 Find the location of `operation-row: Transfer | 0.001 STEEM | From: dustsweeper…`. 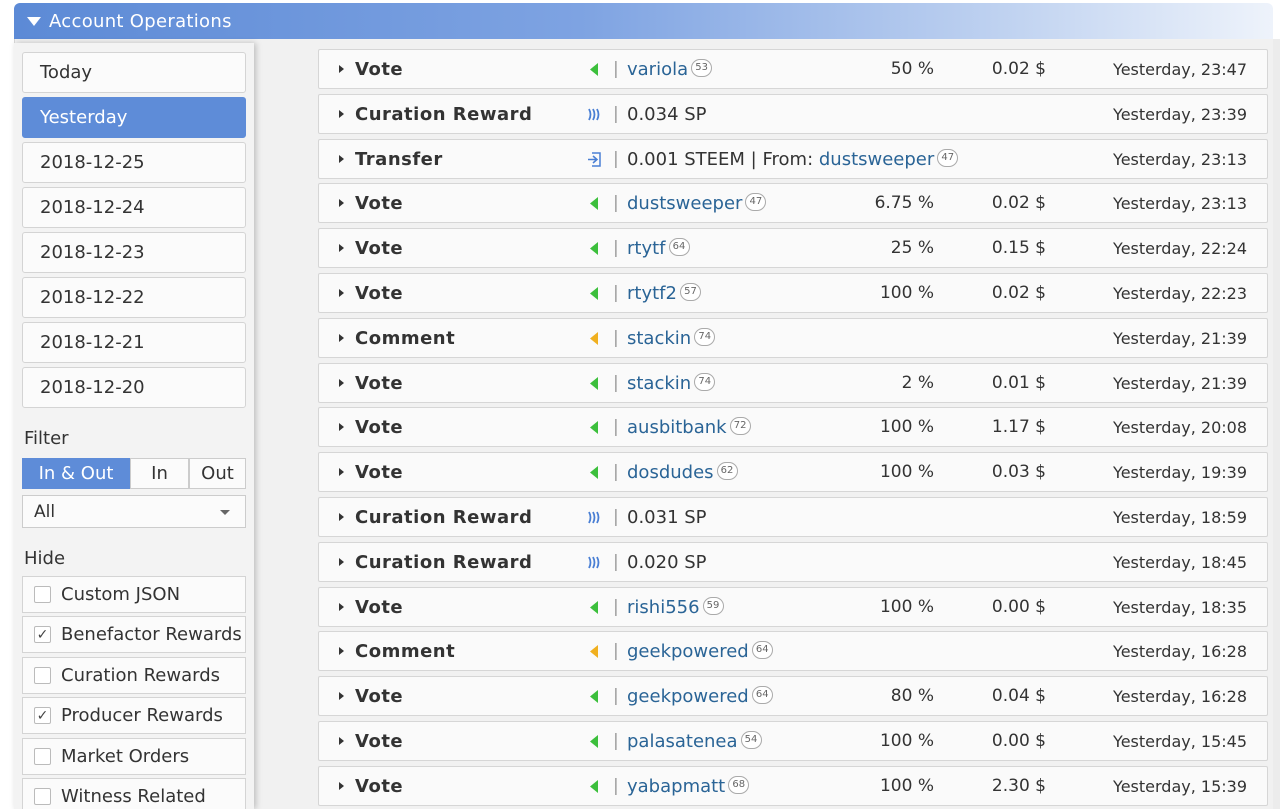

operation-row: Transfer | 0.001 STEEM | From: dustsweeper… is located at coordinates (793, 158).